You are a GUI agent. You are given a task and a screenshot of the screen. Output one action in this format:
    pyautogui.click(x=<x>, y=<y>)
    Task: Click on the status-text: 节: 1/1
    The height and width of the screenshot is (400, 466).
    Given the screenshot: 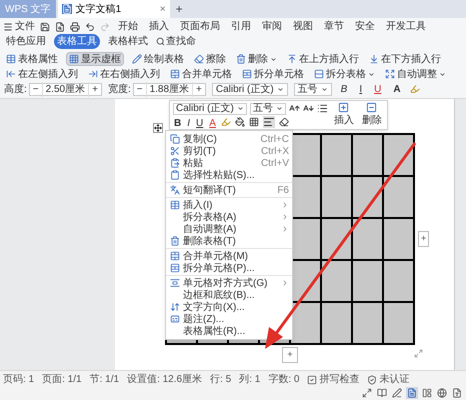 What is the action you would take?
    pyautogui.click(x=105, y=379)
    